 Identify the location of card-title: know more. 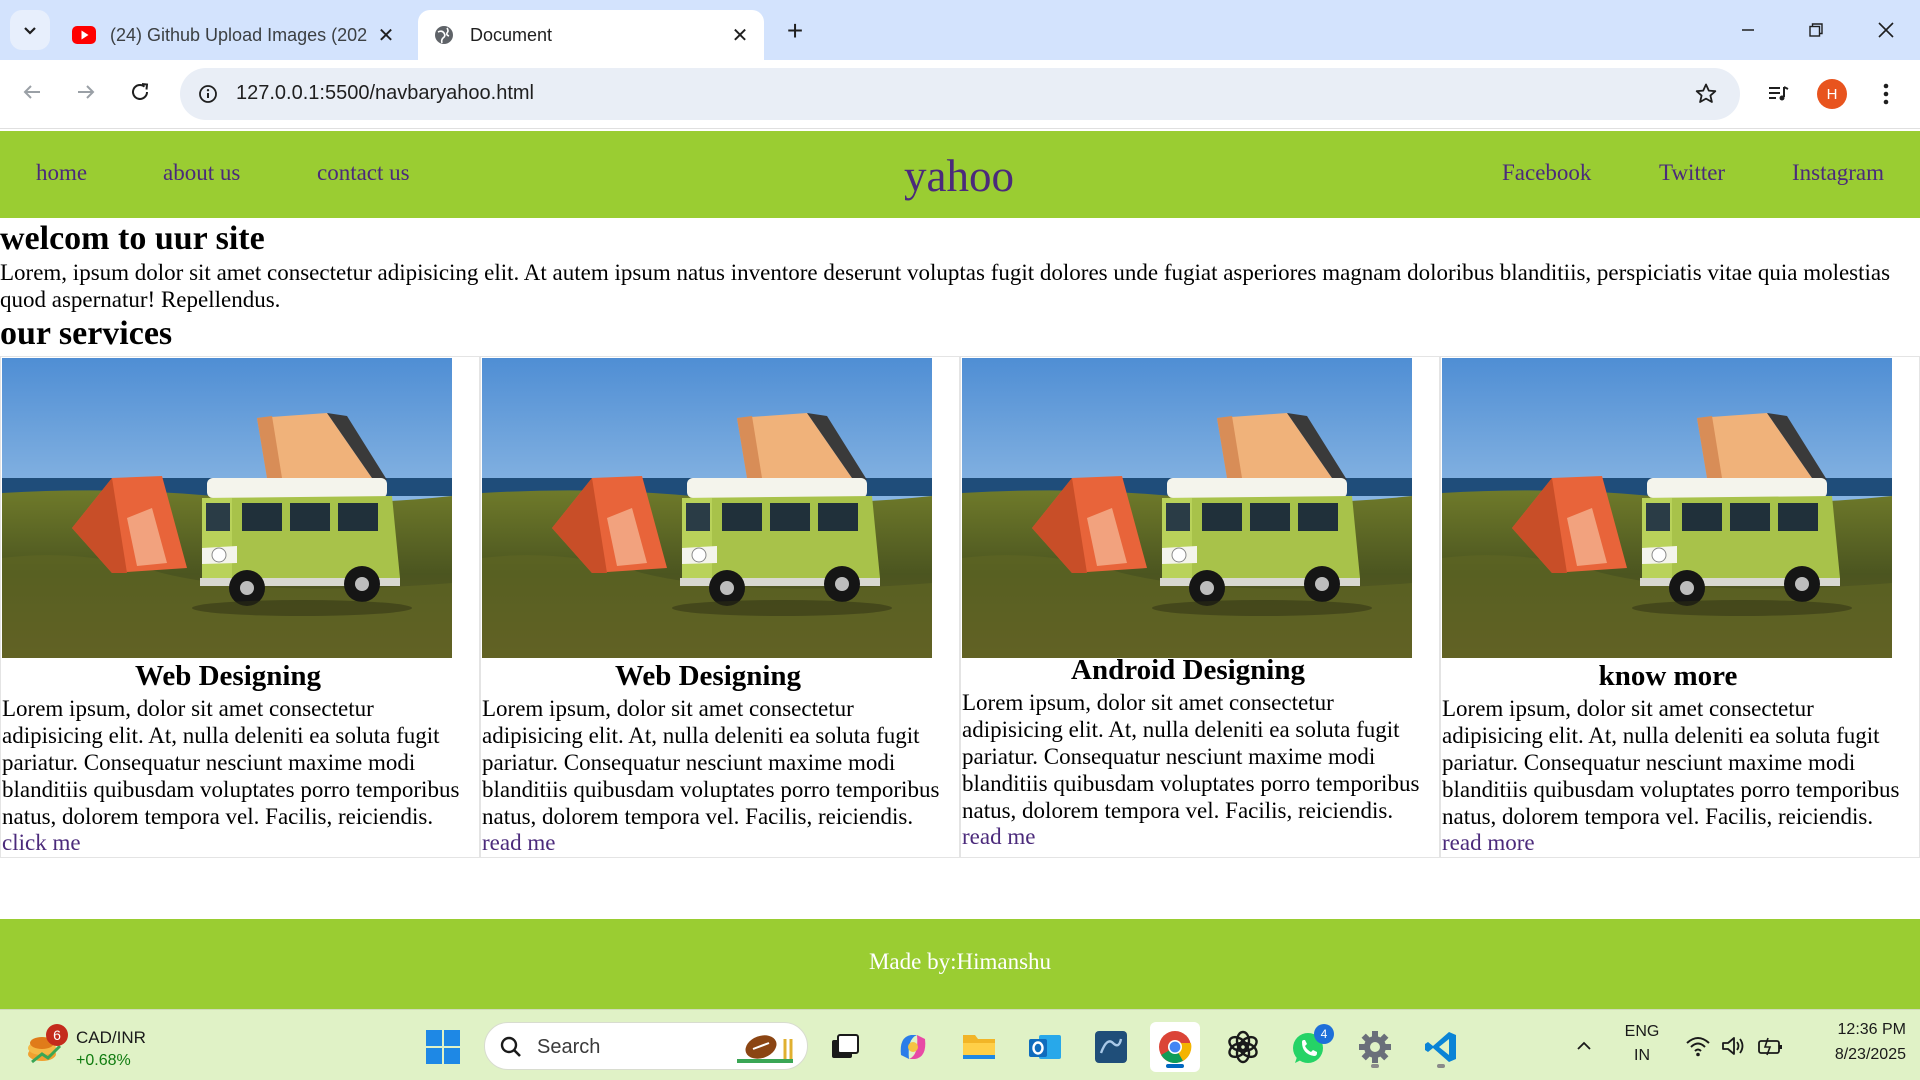
(1668, 676).